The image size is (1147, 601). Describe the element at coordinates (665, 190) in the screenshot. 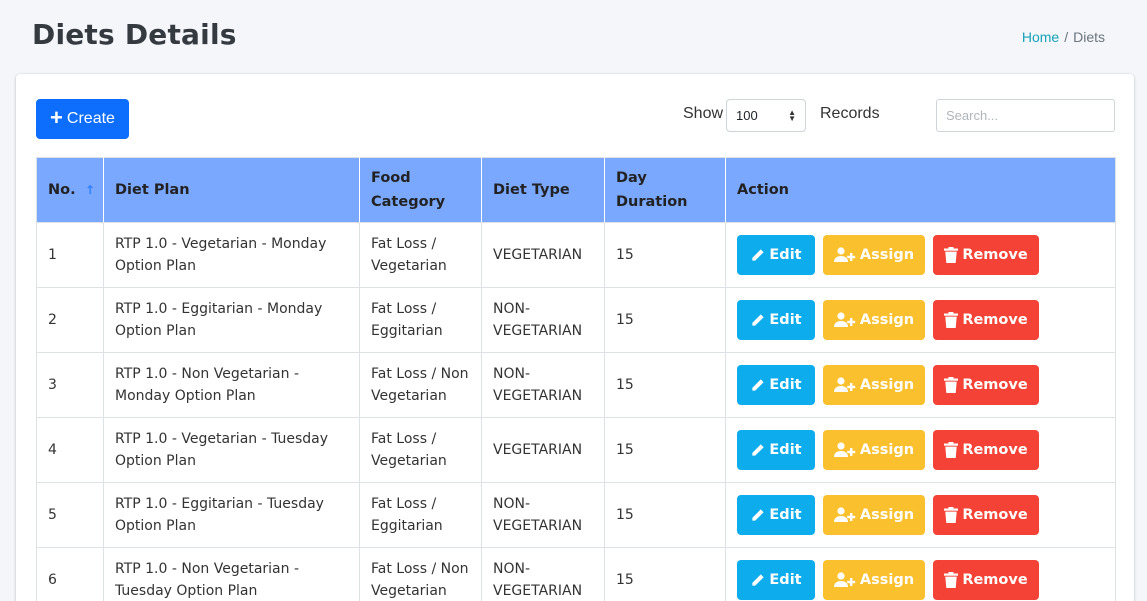

I see `column-header-day-duration: Day Duration` at that location.